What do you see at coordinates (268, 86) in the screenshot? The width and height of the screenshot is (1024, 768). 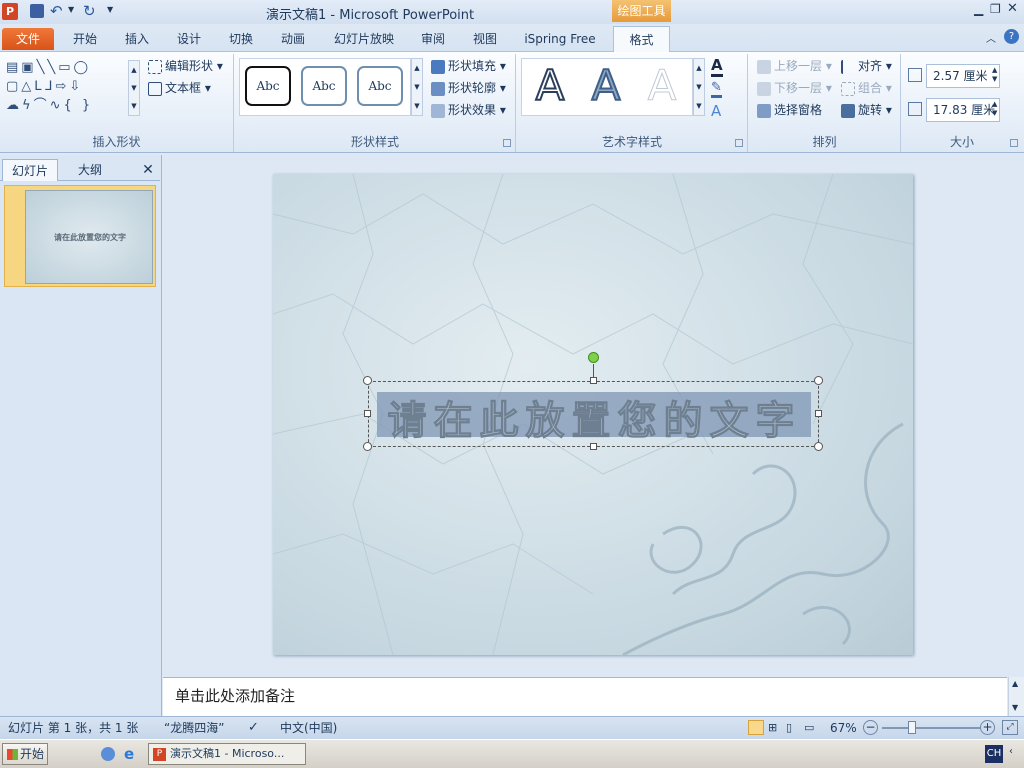 I see `shape-style-1: Abc` at bounding box center [268, 86].